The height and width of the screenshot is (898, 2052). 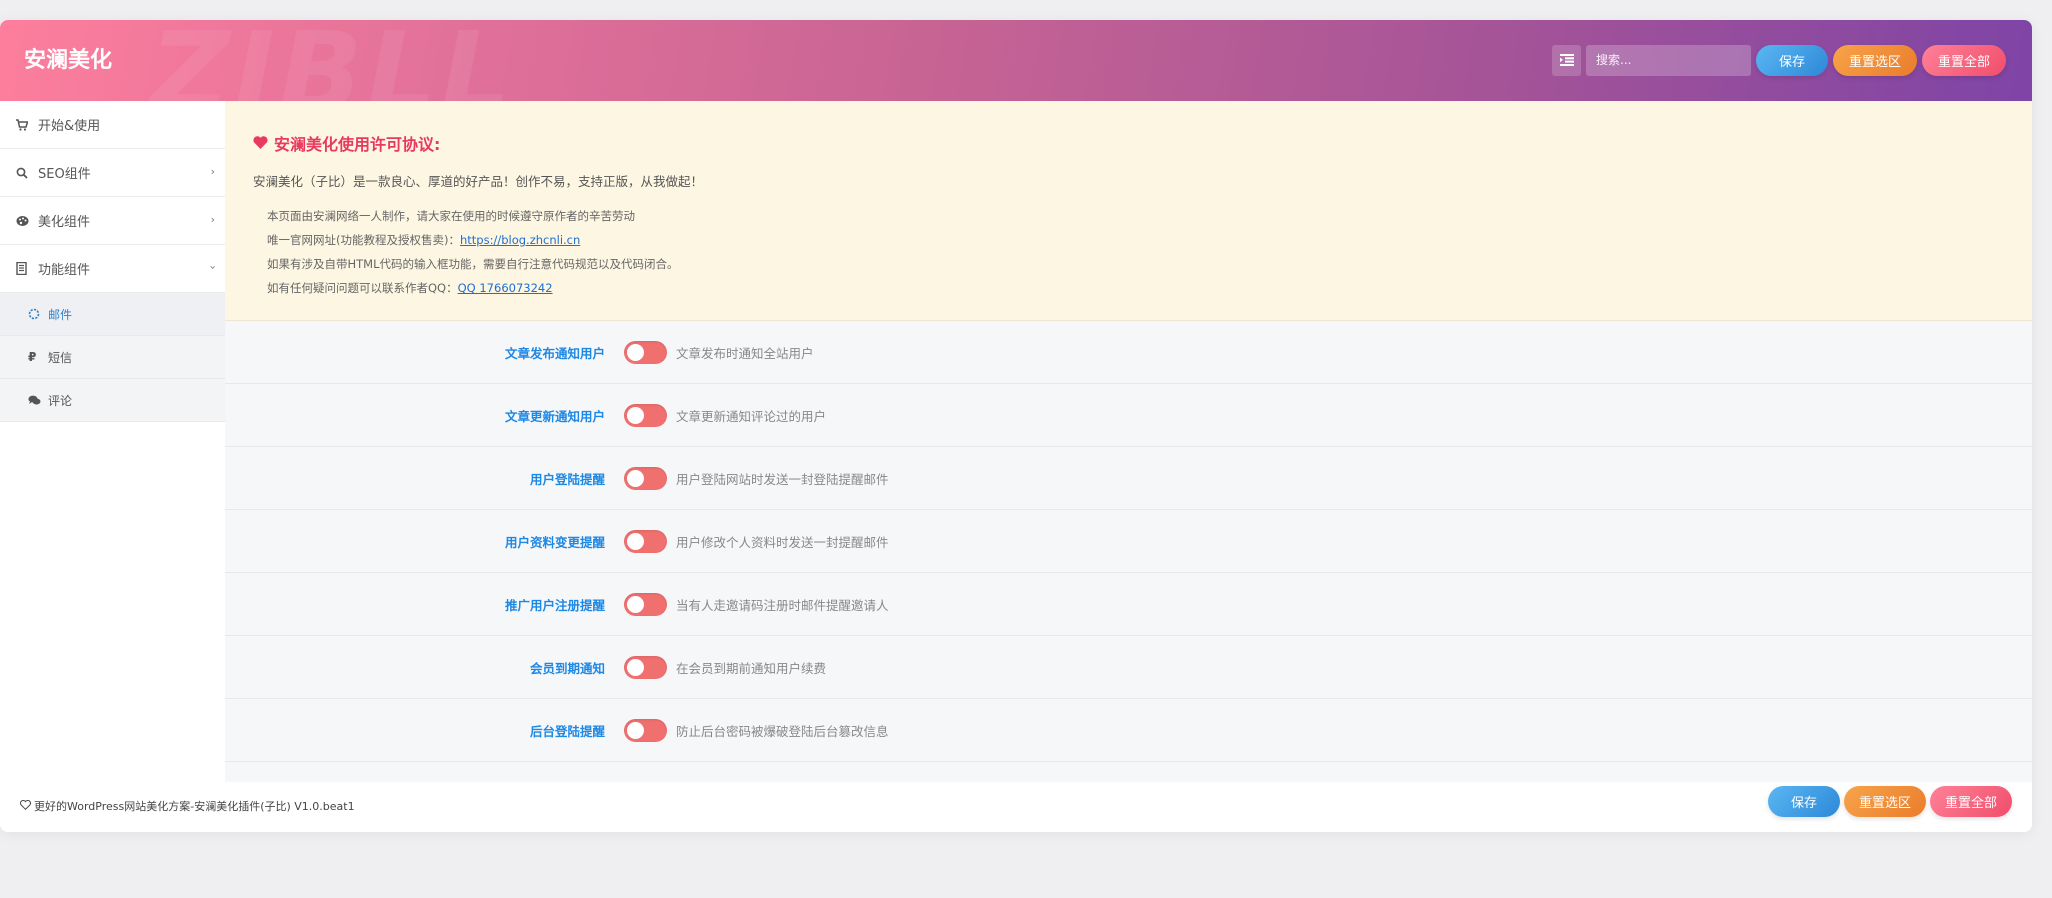 What do you see at coordinates (112, 314) in the screenshot?
I see `sidebar-subitem-mail: 邮件` at bounding box center [112, 314].